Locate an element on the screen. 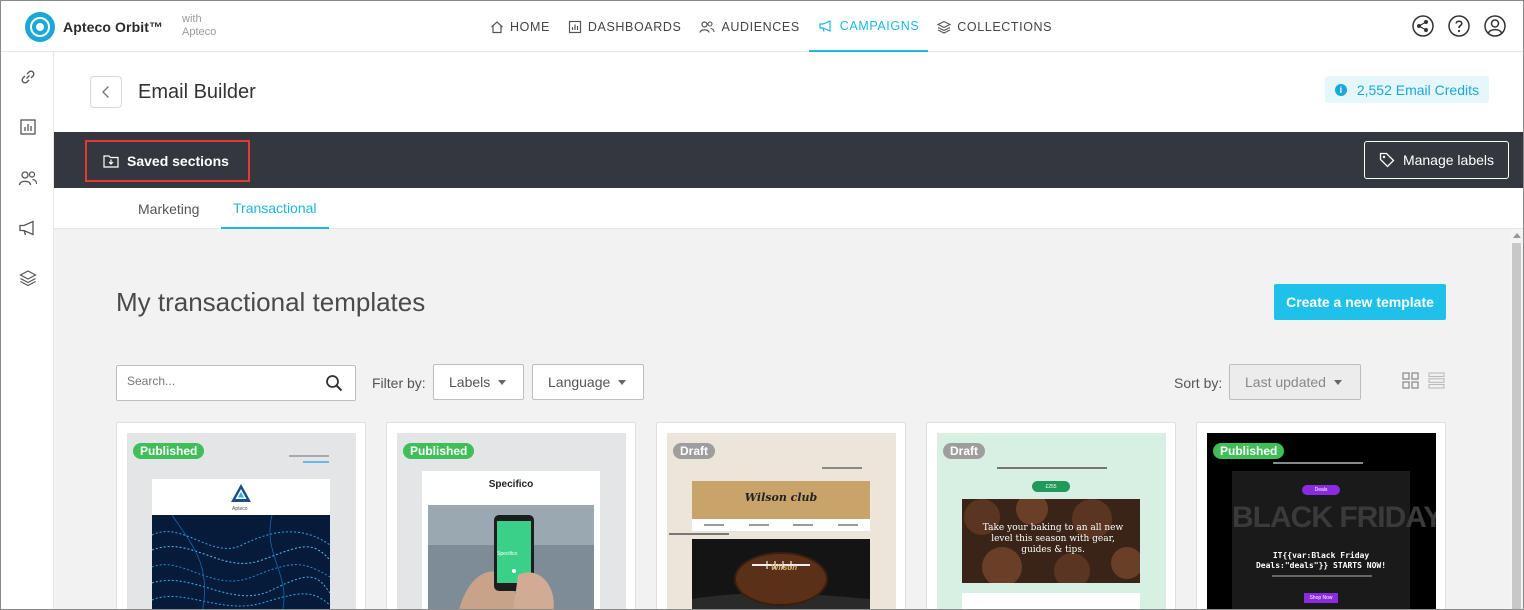 The width and height of the screenshot is (1524, 610). people-icon is located at coordinates (28, 178).